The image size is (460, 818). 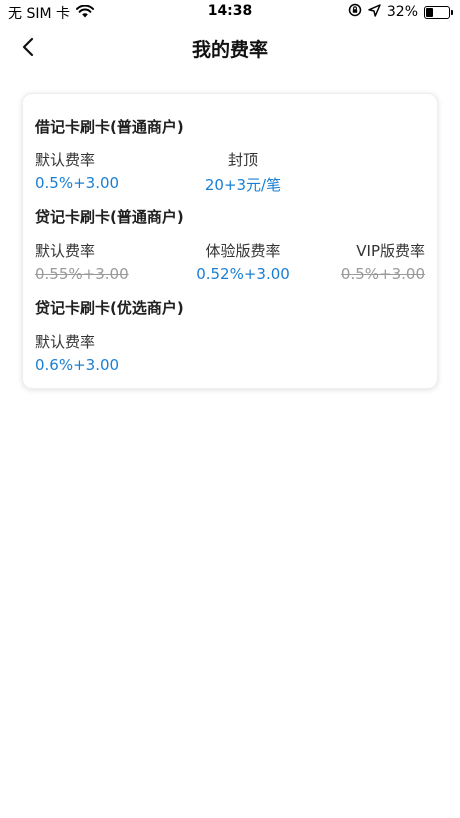 I want to click on battery-percent: 32%, so click(x=402, y=12).